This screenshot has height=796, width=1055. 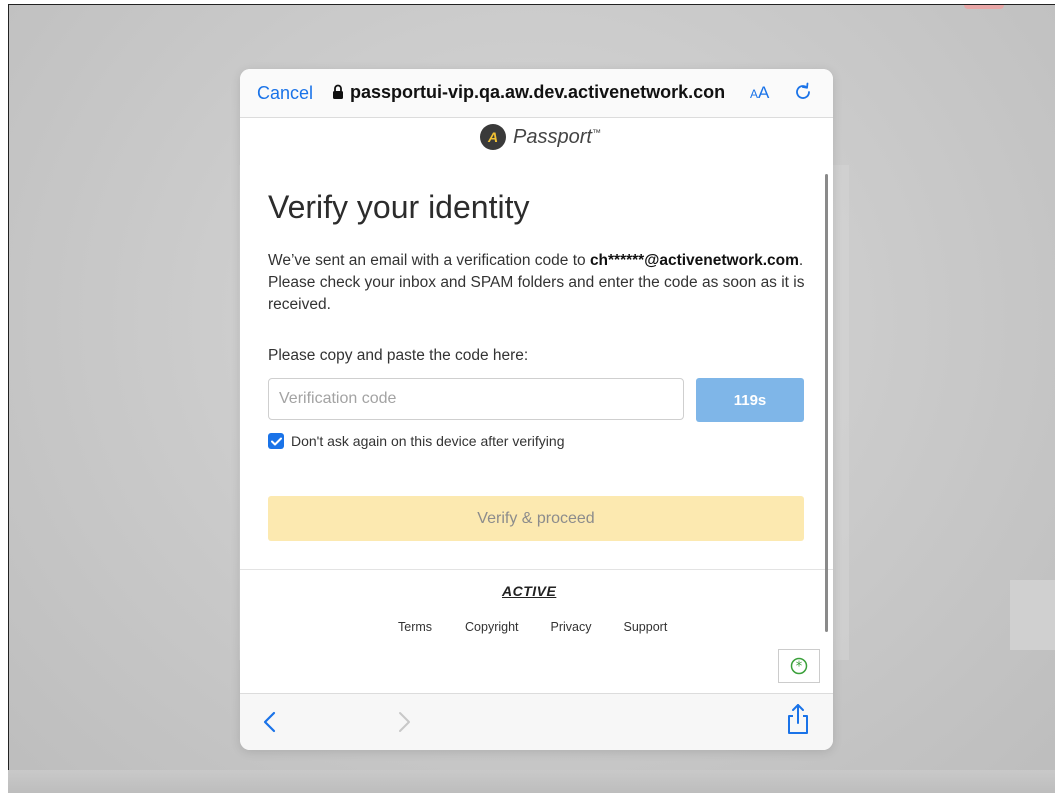 I want to click on chevron-right-icon, so click(x=403, y=722).